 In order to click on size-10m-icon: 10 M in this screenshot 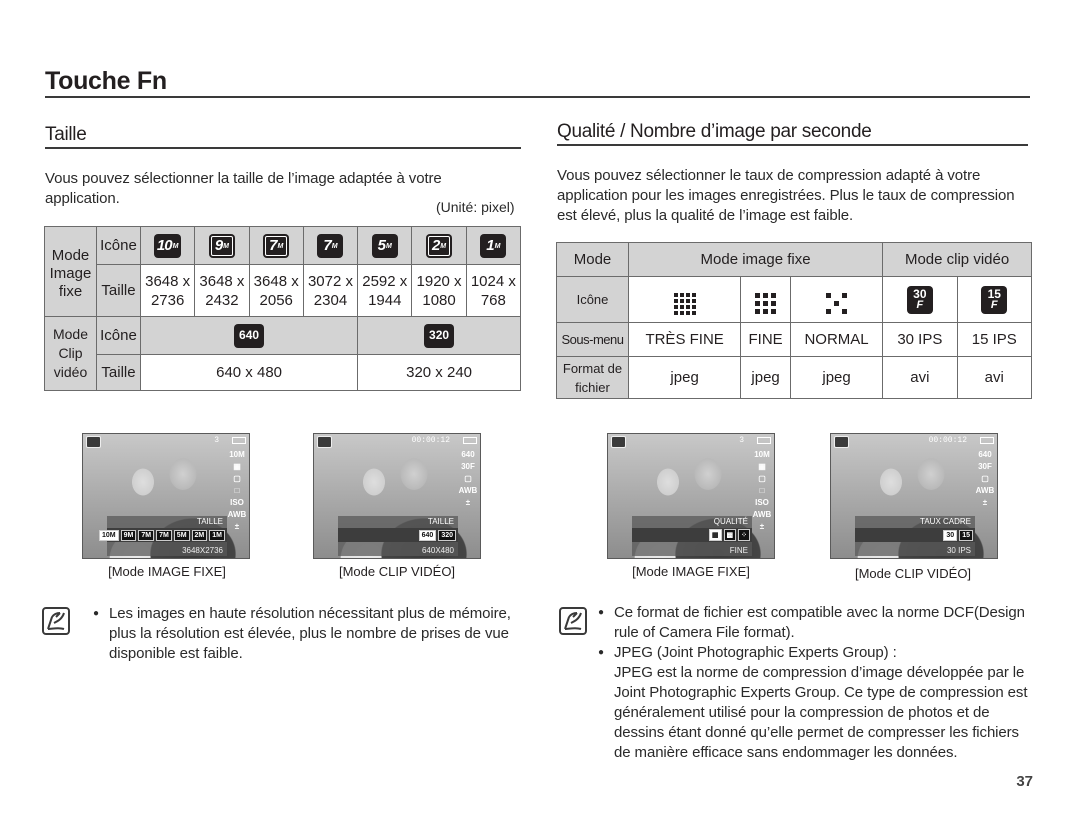, I will do `click(167, 245)`.